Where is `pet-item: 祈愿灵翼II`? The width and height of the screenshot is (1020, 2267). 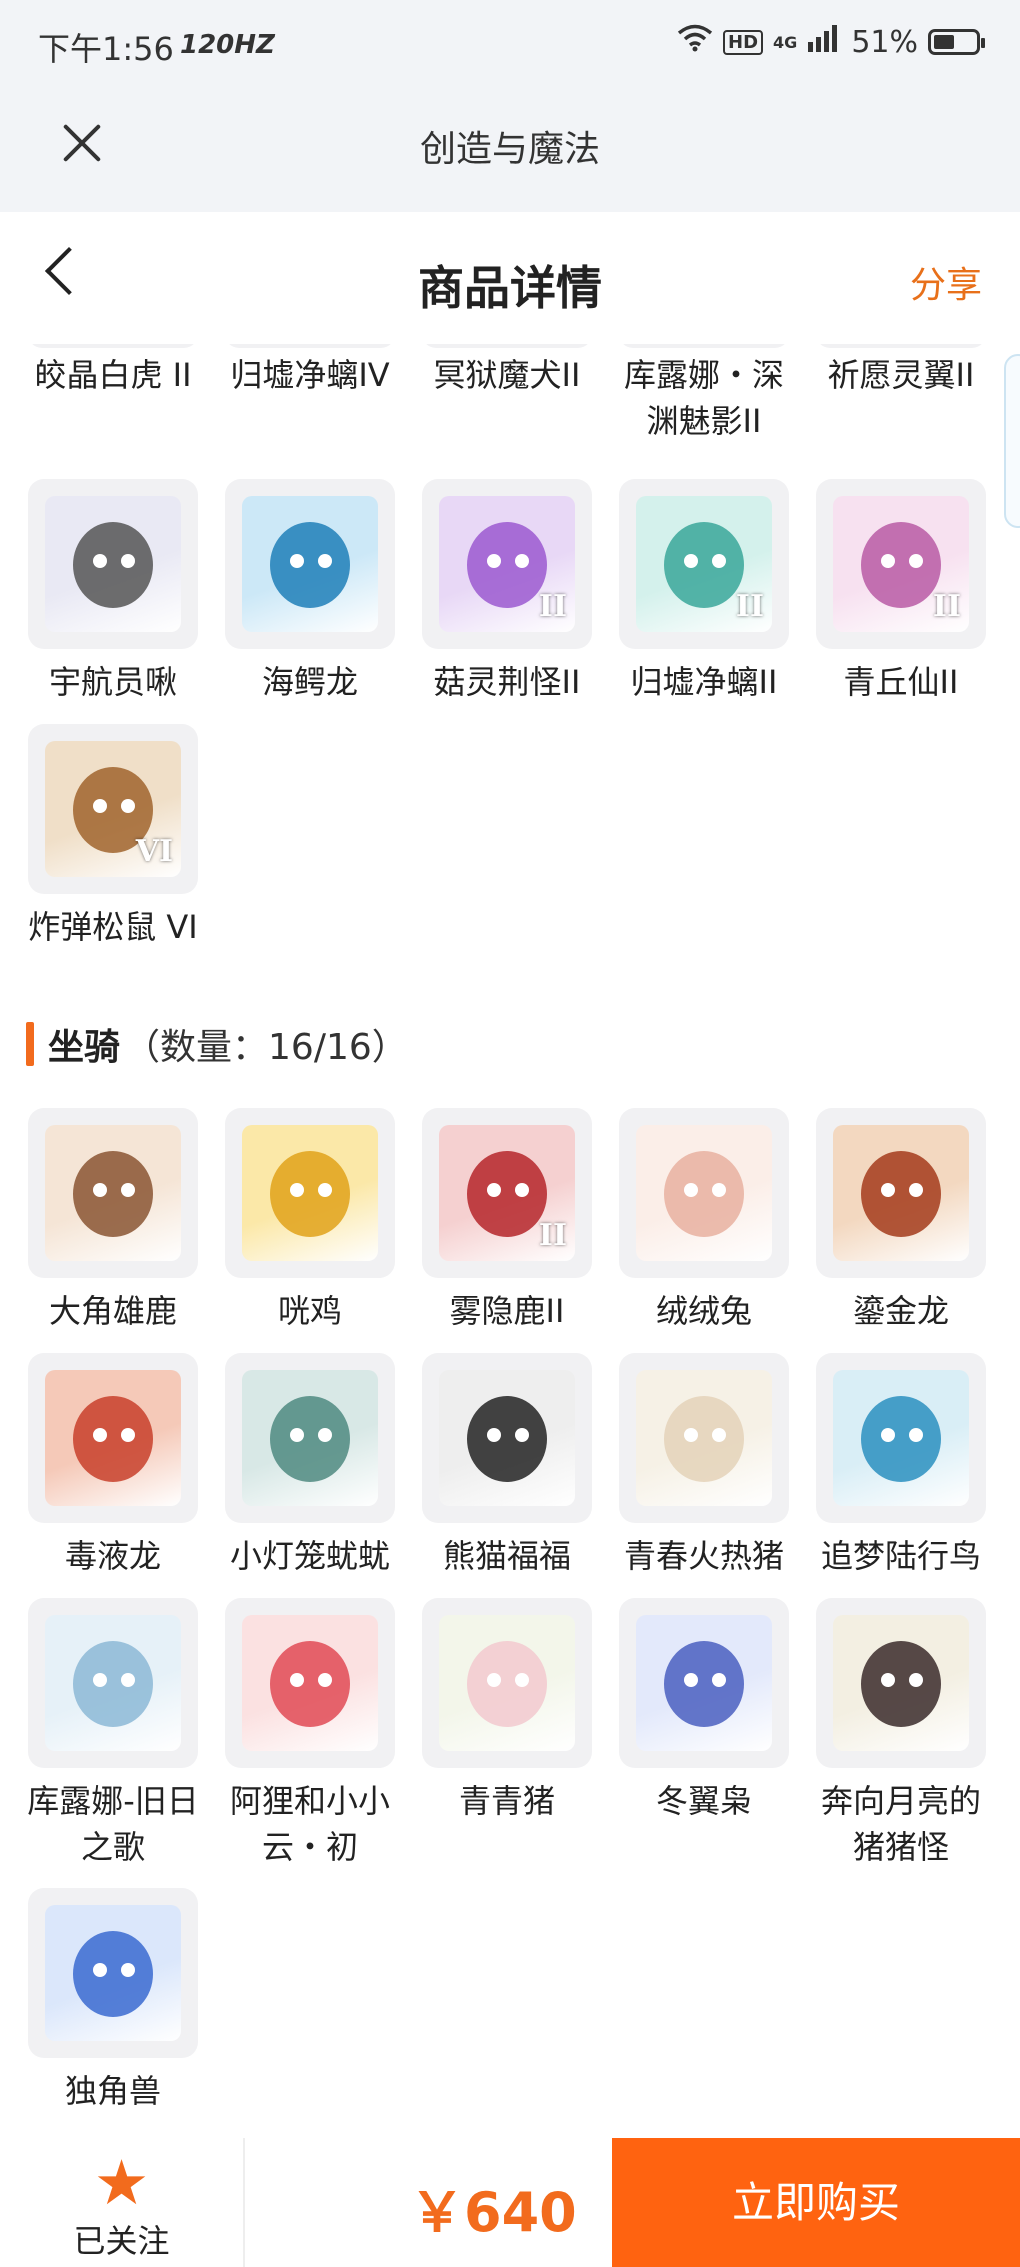
pet-item: 祈愿灵翼II is located at coordinates (901, 371).